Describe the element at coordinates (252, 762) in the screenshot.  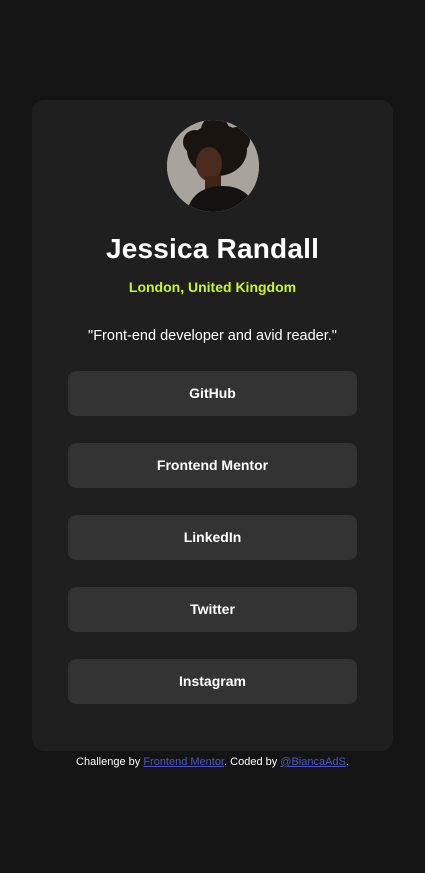
I see `footer-middle: . Coded by` at that location.